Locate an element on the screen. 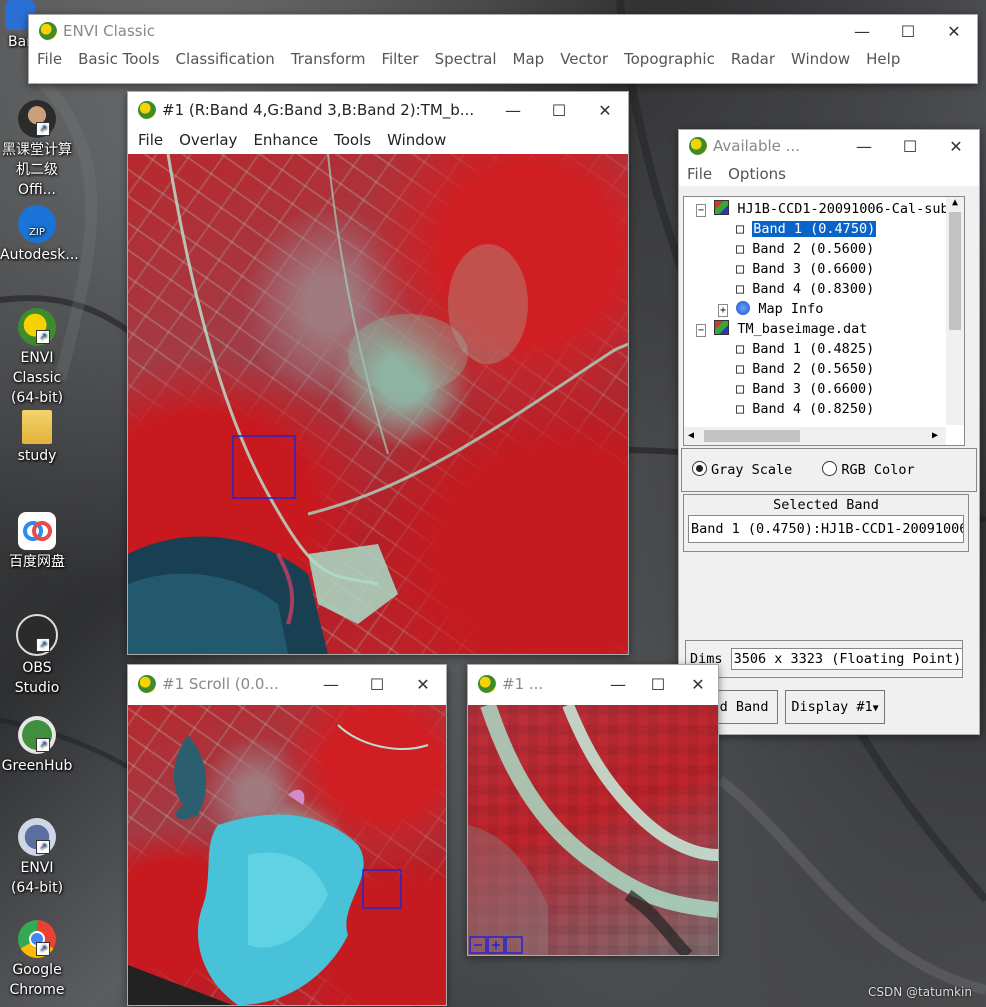 The width and height of the screenshot is (986, 1007). tree-band-item: □ Band 4 (0.8250) is located at coordinates (824, 409).